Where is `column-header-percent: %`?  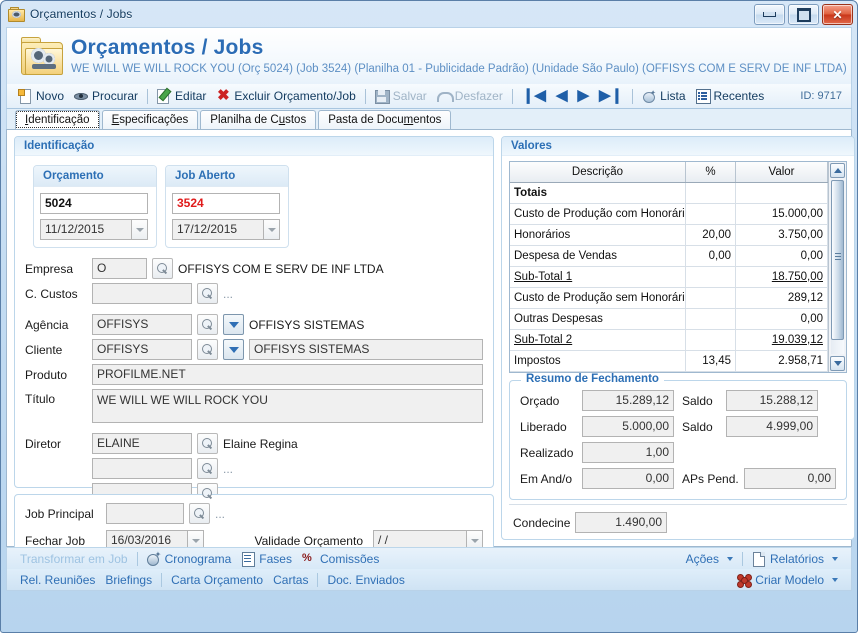 column-header-percent: % is located at coordinates (710, 172).